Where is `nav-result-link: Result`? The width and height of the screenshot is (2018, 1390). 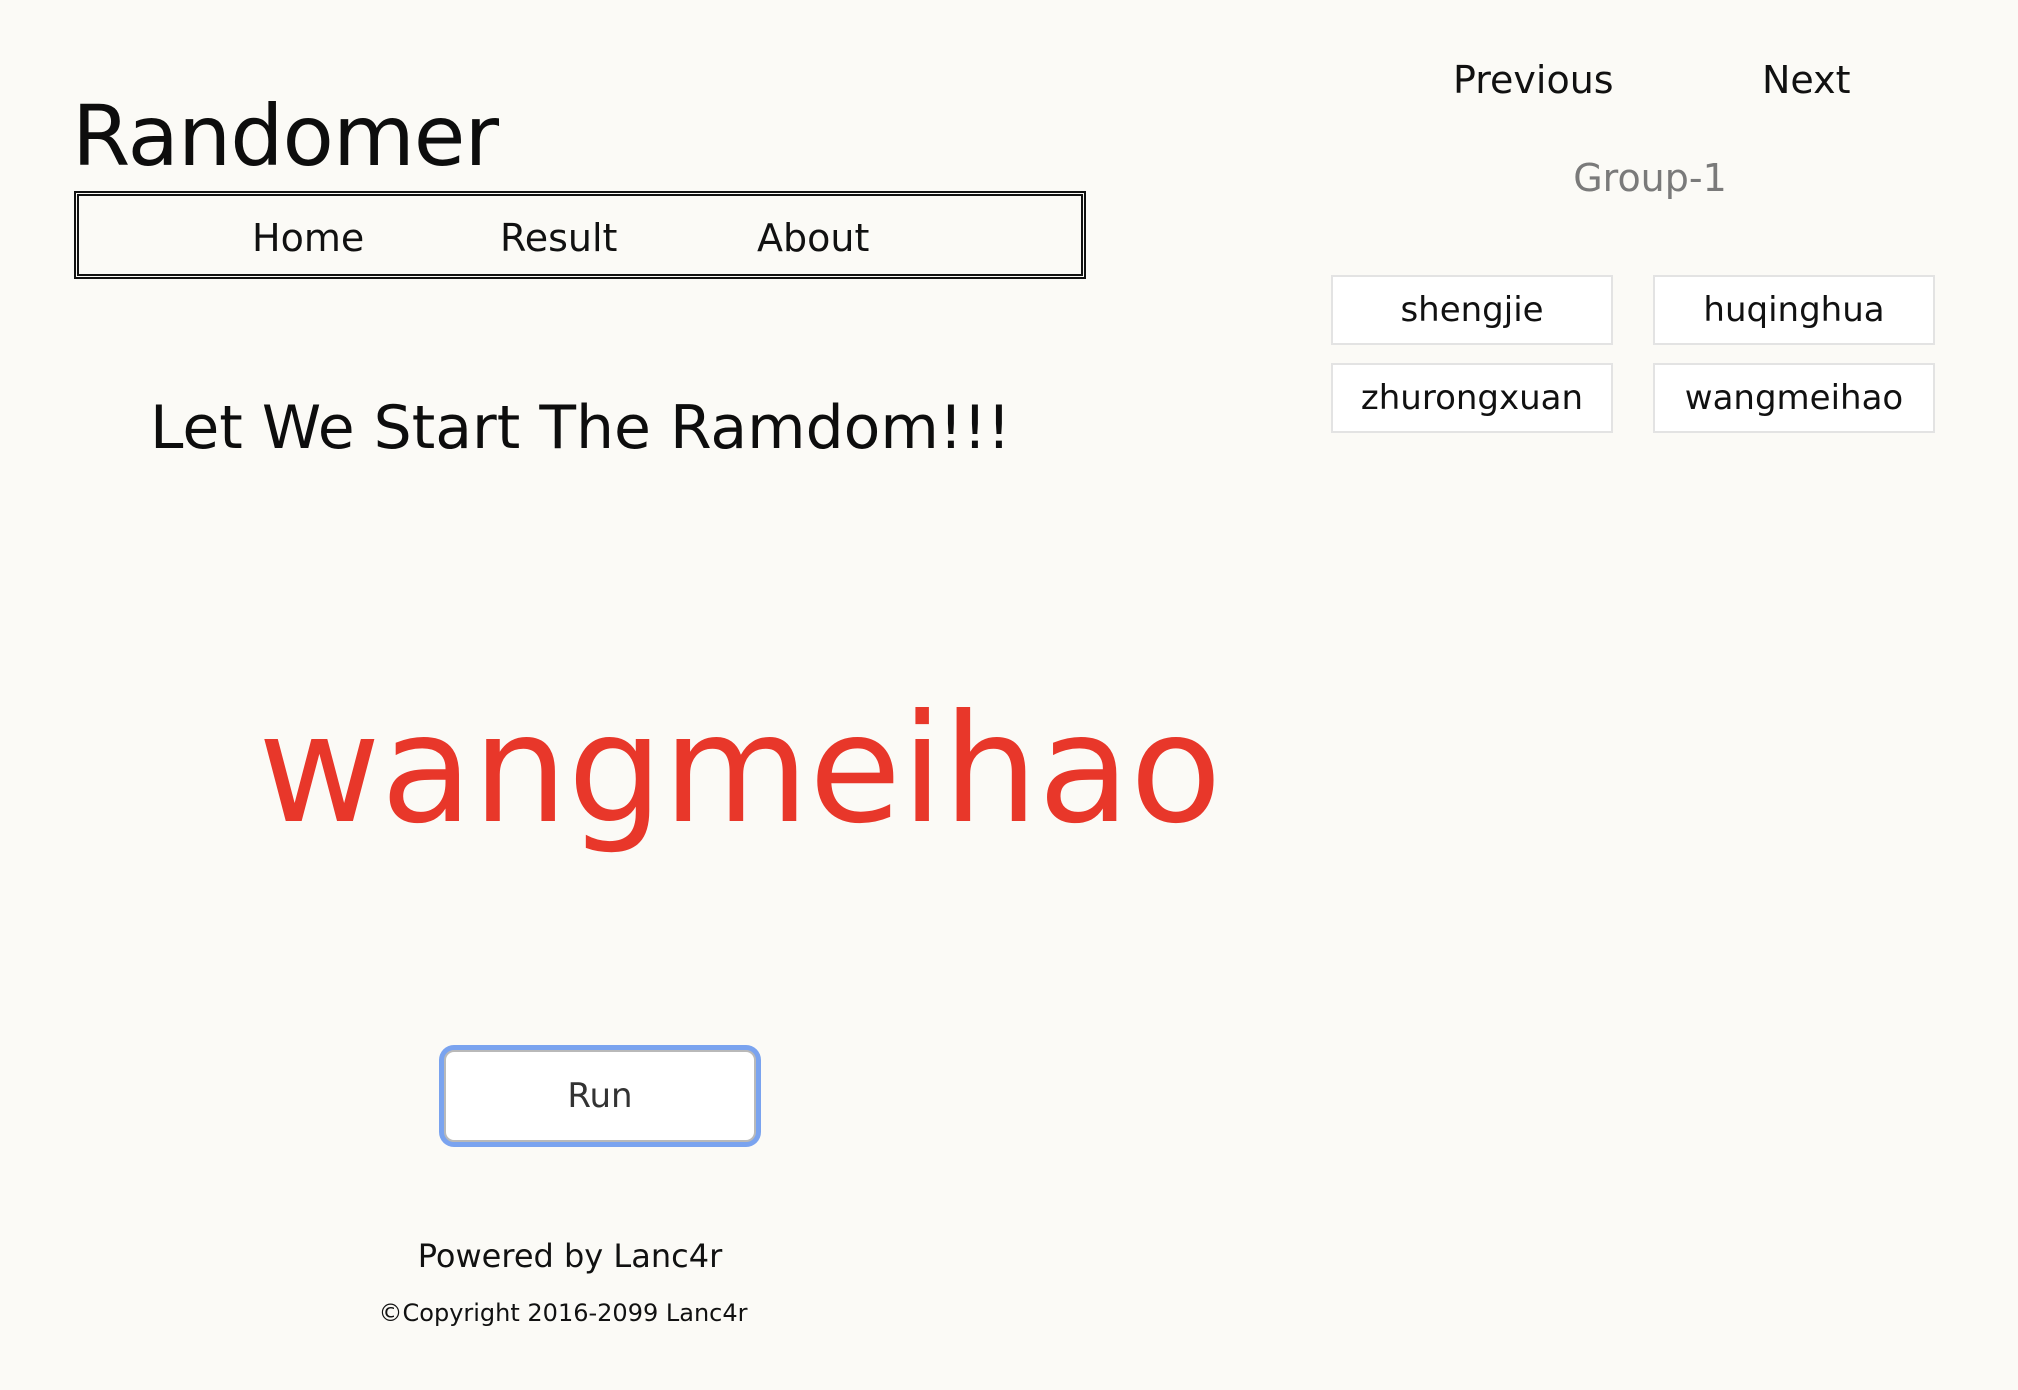 nav-result-link: Result is located at coordinates (558, 238).